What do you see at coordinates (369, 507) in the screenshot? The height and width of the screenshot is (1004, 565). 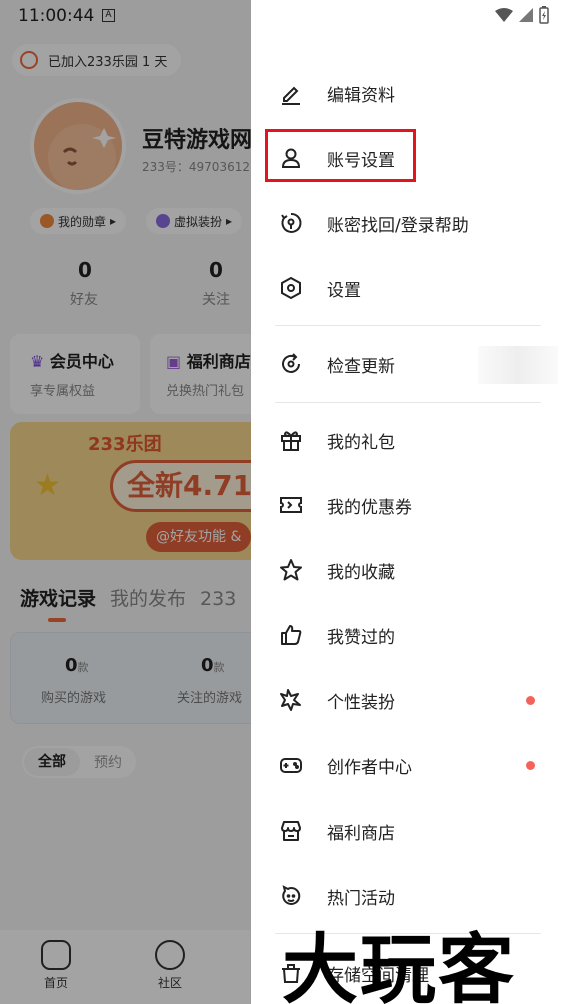 I see `menu-label: 我的优惠券` at bounding box center [369, 507].